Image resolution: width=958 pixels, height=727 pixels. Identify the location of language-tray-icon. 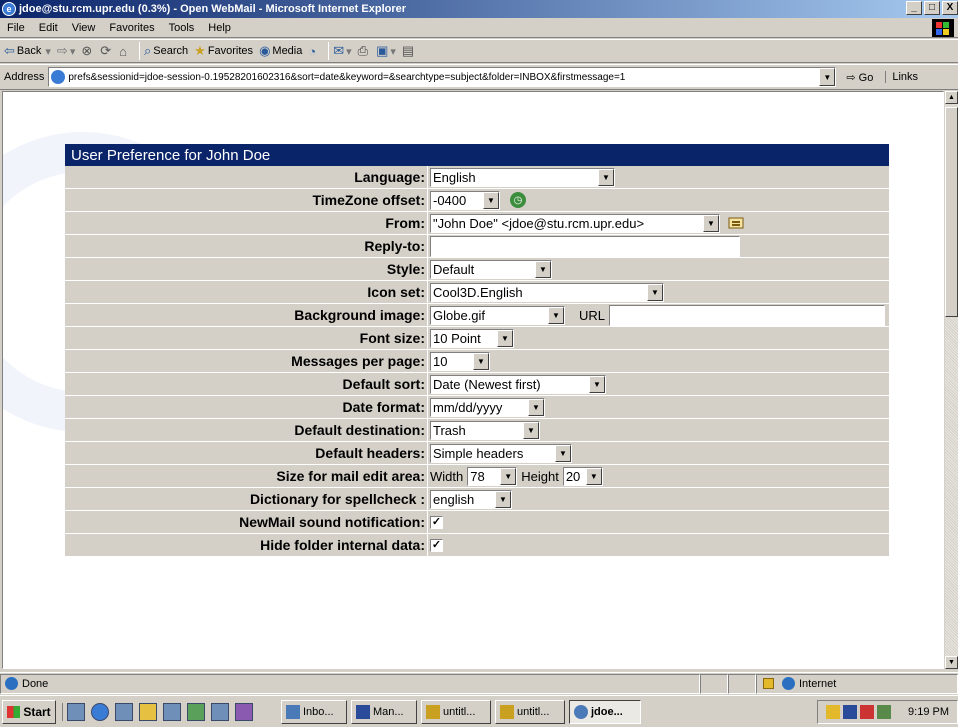
(850, 711).